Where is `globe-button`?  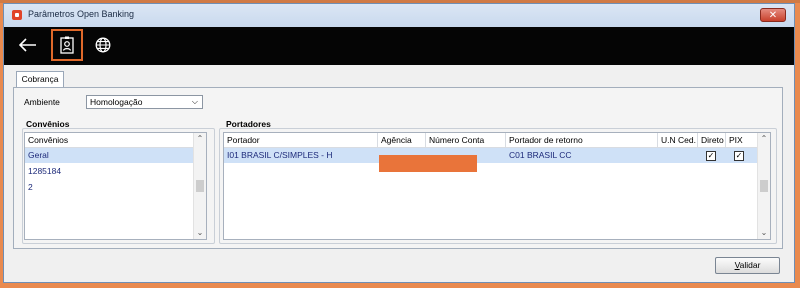 globe-button is located at coordinates (103, 45).